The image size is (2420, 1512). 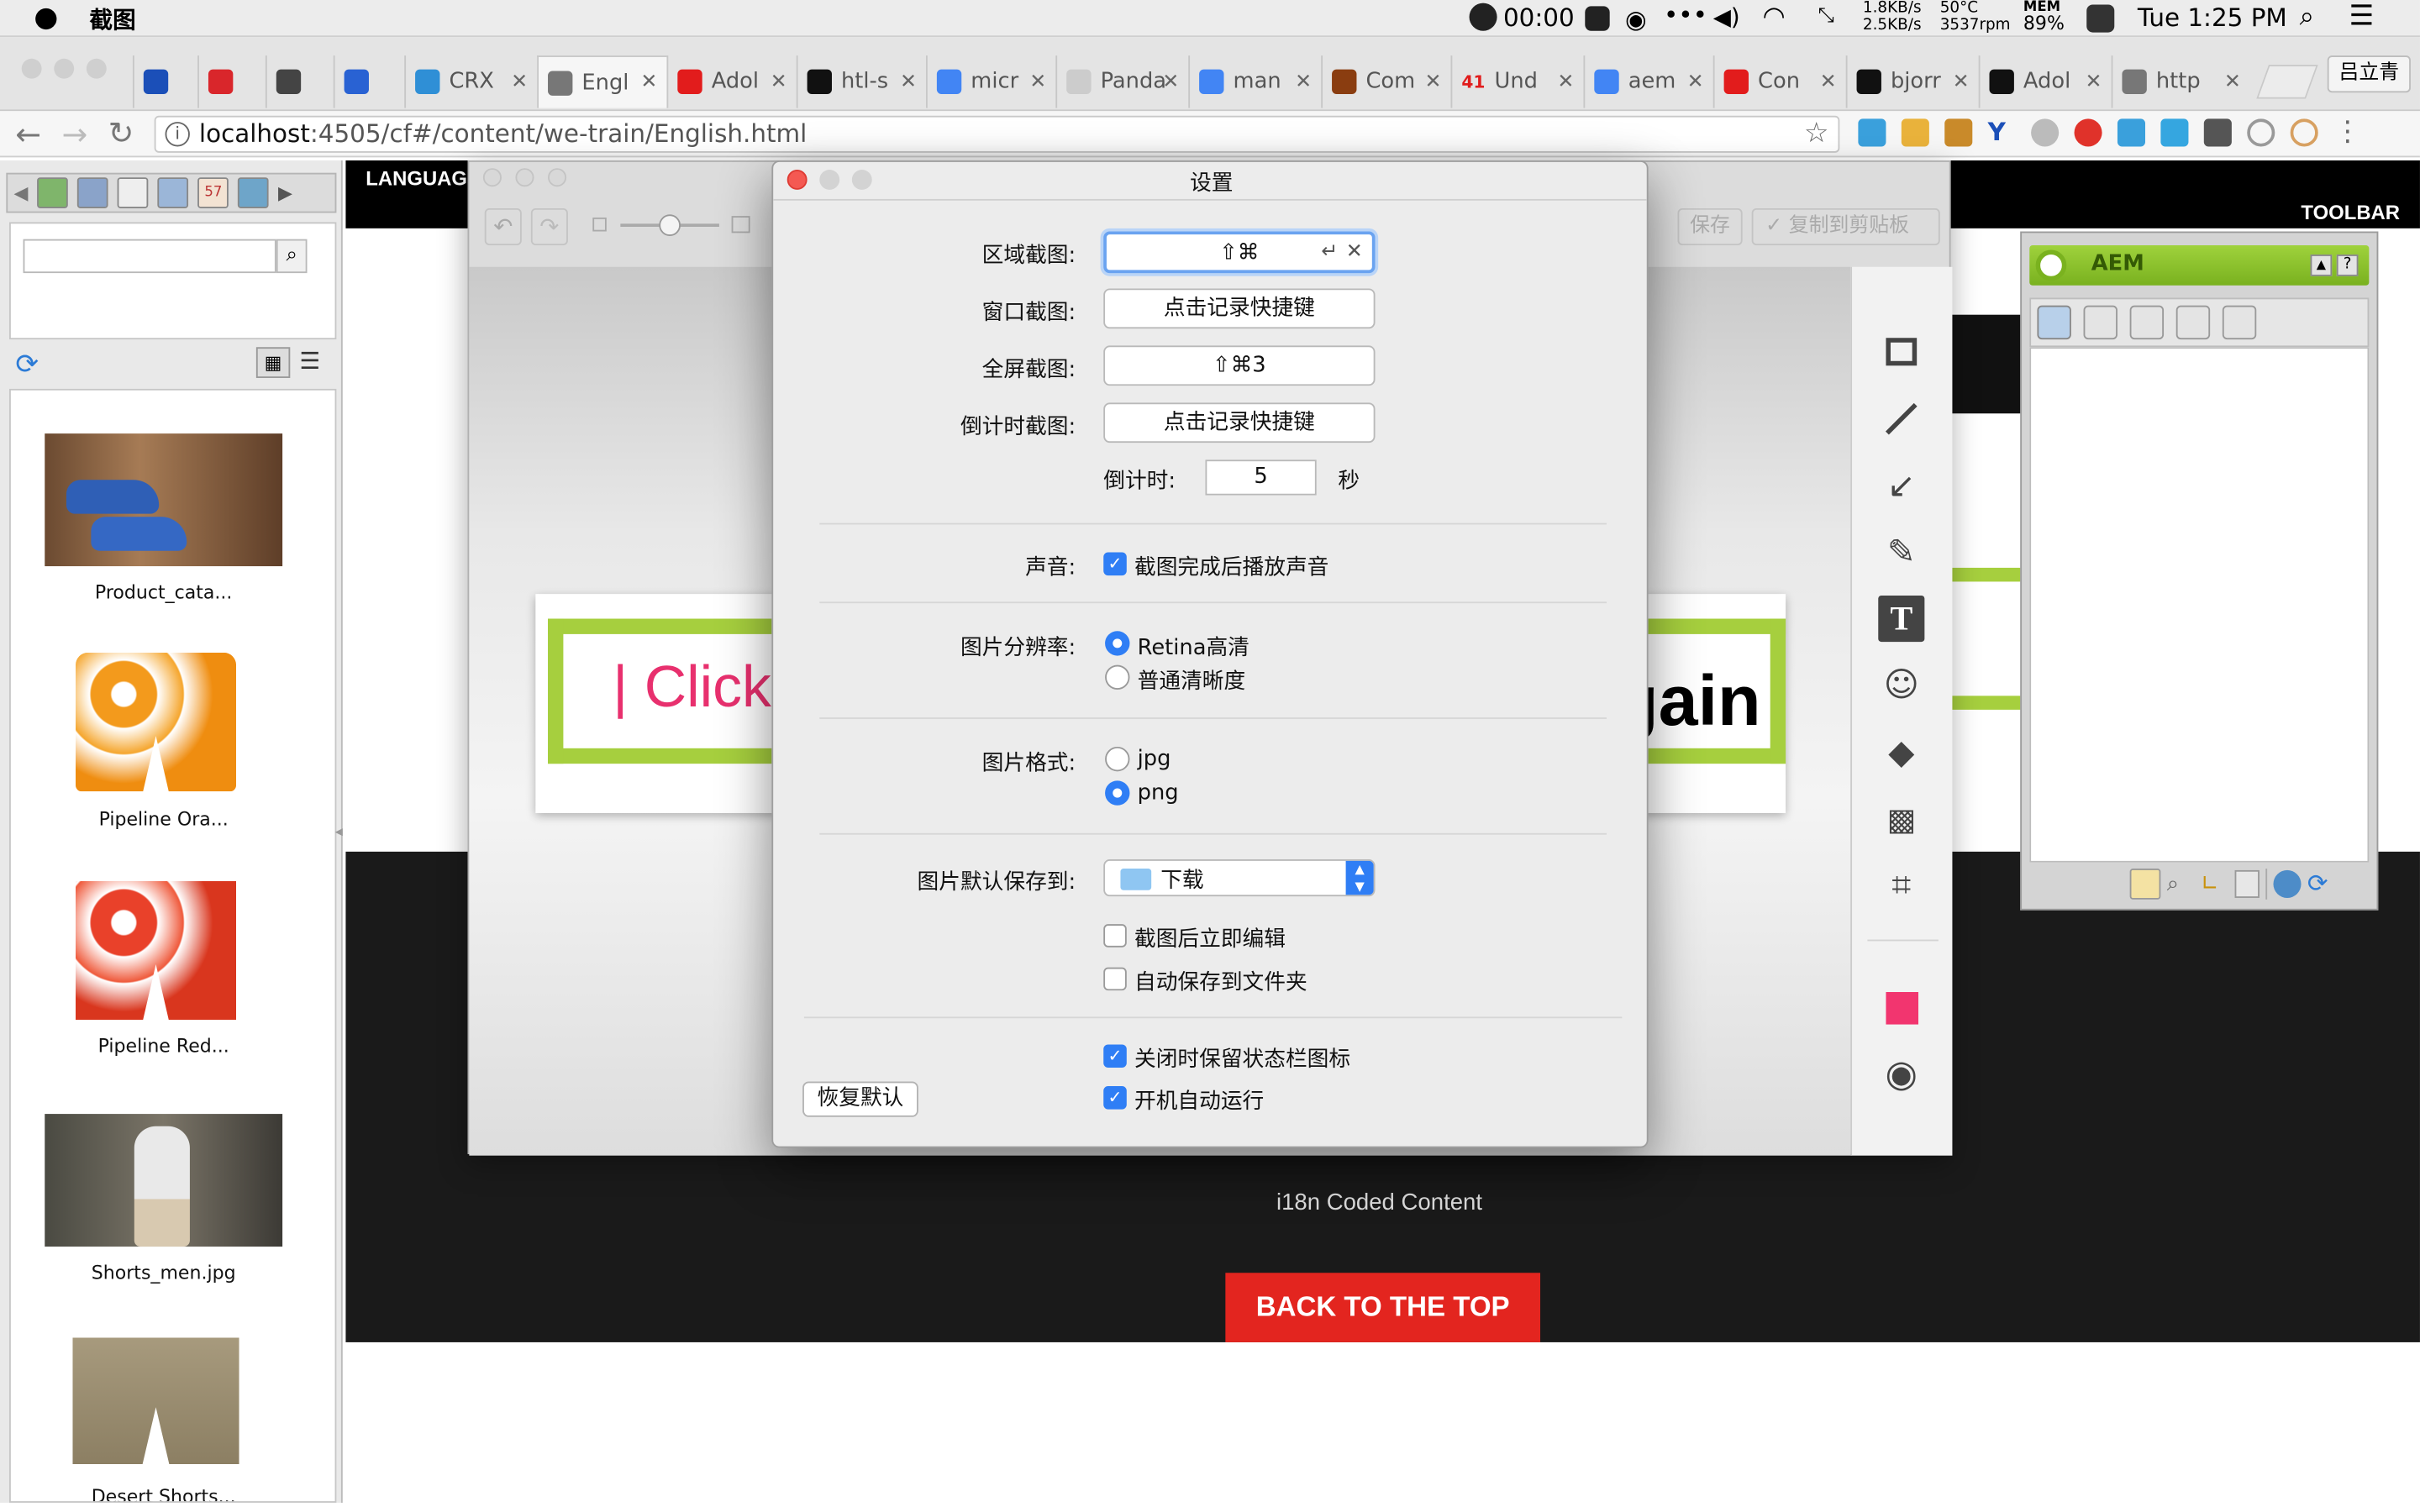 What do you see at coordinates (2054, 322) in the screenshot?
I see `sidekick-components-tab` at bounding box center [2054, 322].